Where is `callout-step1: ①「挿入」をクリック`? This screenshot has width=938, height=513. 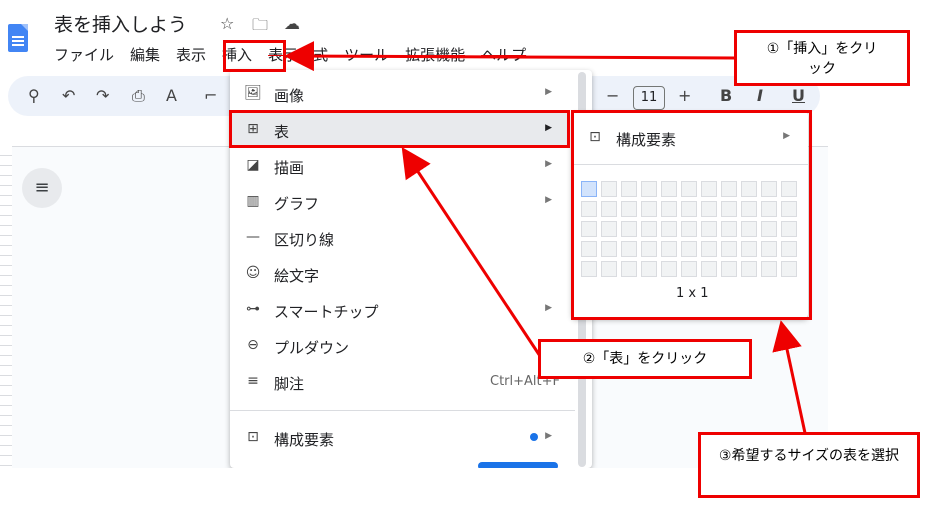 callout-step1: ①「挿入」をクリック is located at coordinates (822, 58).